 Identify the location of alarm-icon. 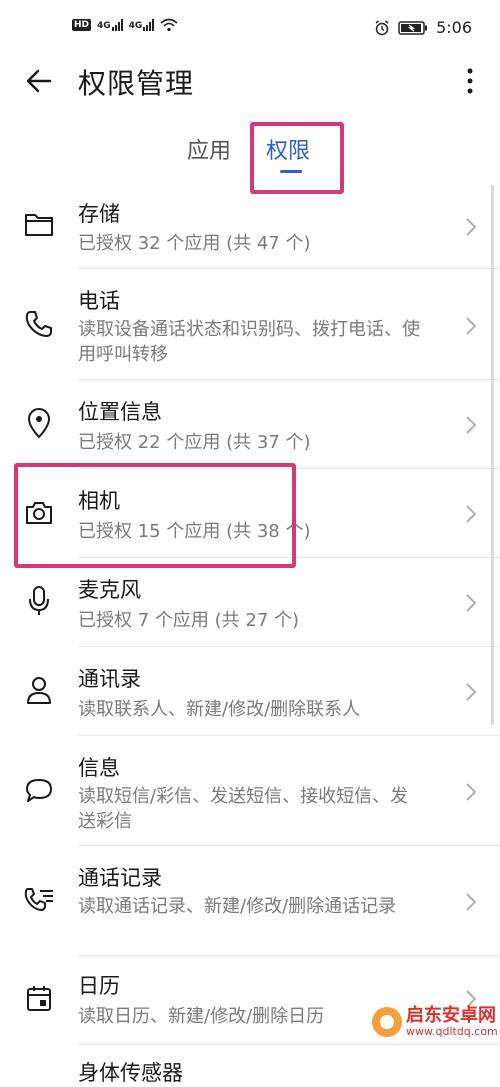
(382, 27).